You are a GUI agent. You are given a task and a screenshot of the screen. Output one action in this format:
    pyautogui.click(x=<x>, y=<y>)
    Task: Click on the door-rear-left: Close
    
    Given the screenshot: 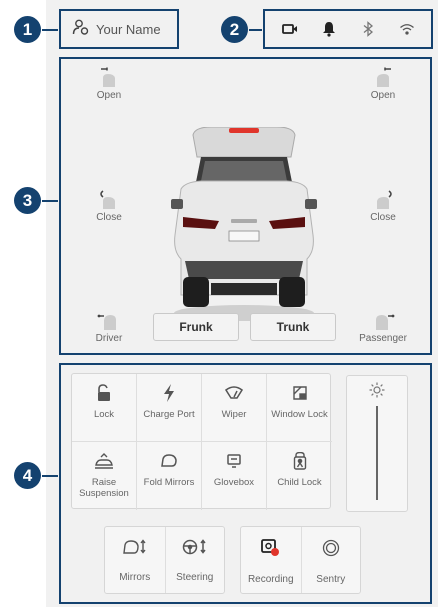 What is the action you would take?
    pyautogui.click(x=109, y=206)
    